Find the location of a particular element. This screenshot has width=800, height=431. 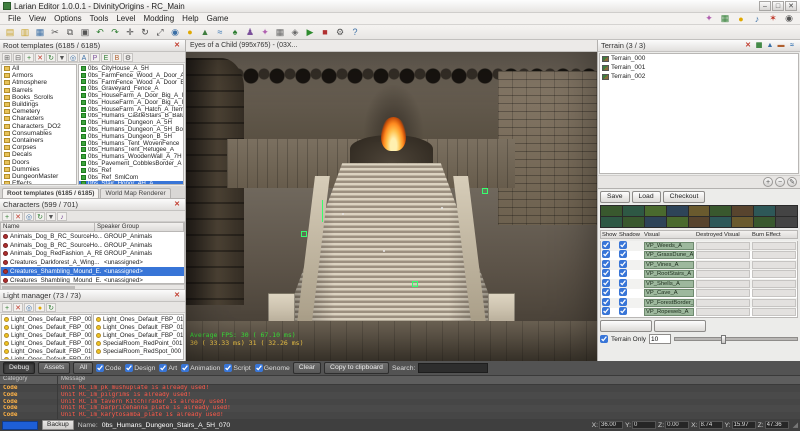

template-list-item: 0bs_HouseFarm_A_Door_Big_A_Item_Destruct is located at coordinates (131, 102).